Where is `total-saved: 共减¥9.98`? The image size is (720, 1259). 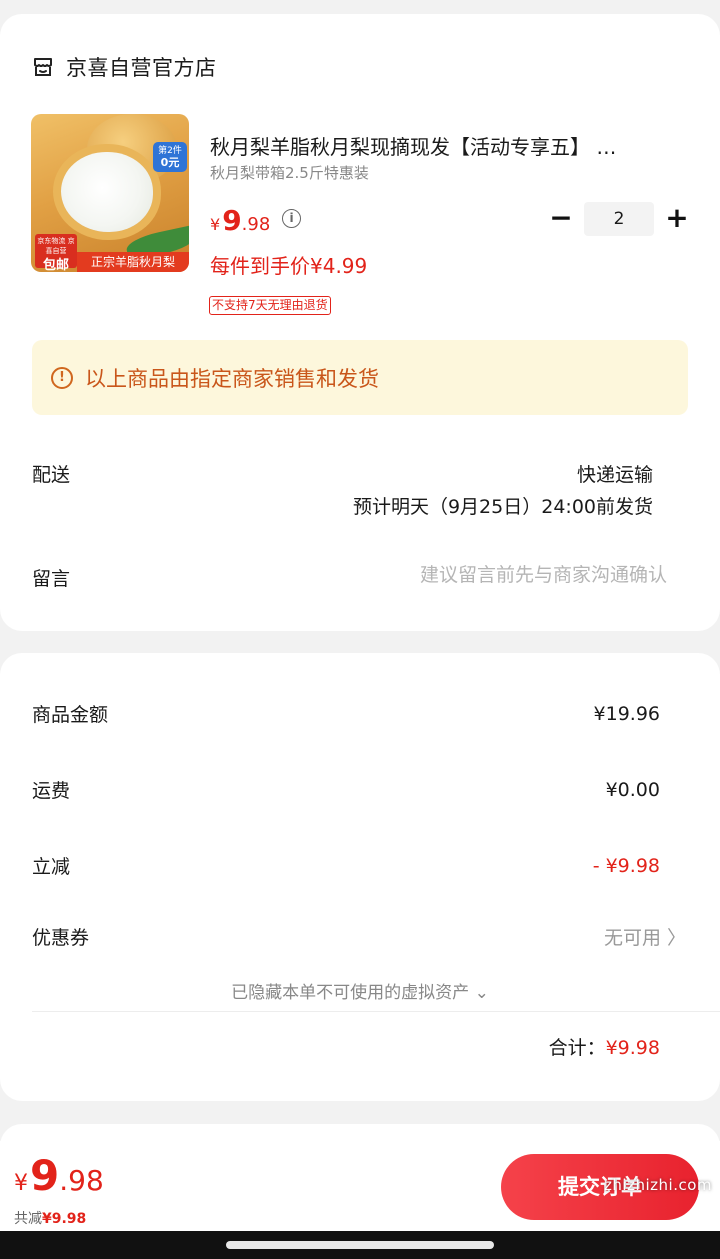
total-saved: 共减¥9.98 is located at coordinates (50, 1218).